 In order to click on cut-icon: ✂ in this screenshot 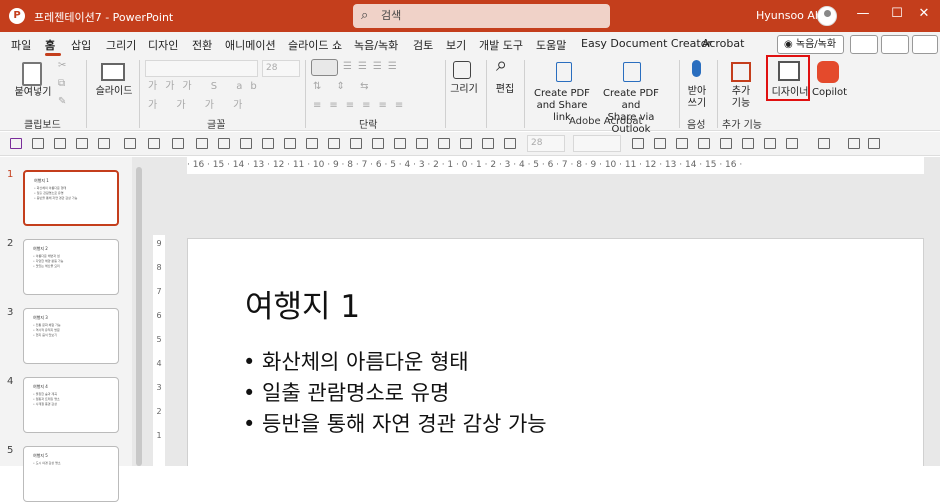, I will do `click(62, 66)`.